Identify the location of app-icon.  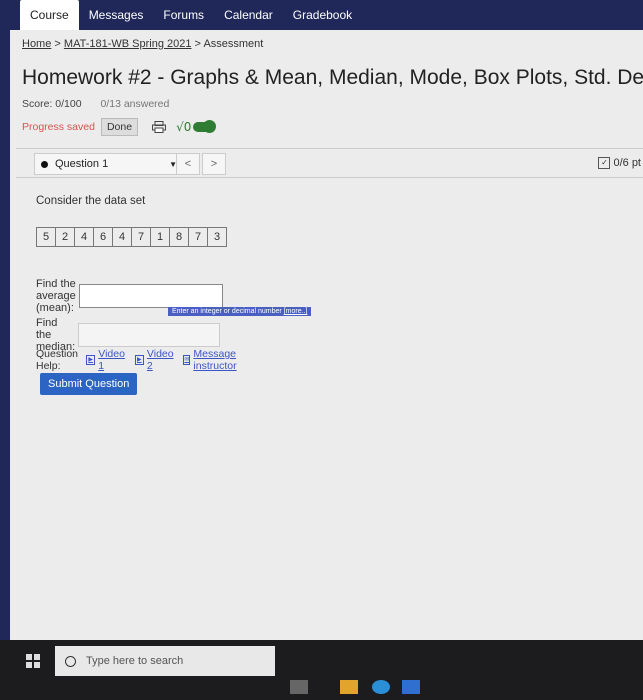
(411, 687).